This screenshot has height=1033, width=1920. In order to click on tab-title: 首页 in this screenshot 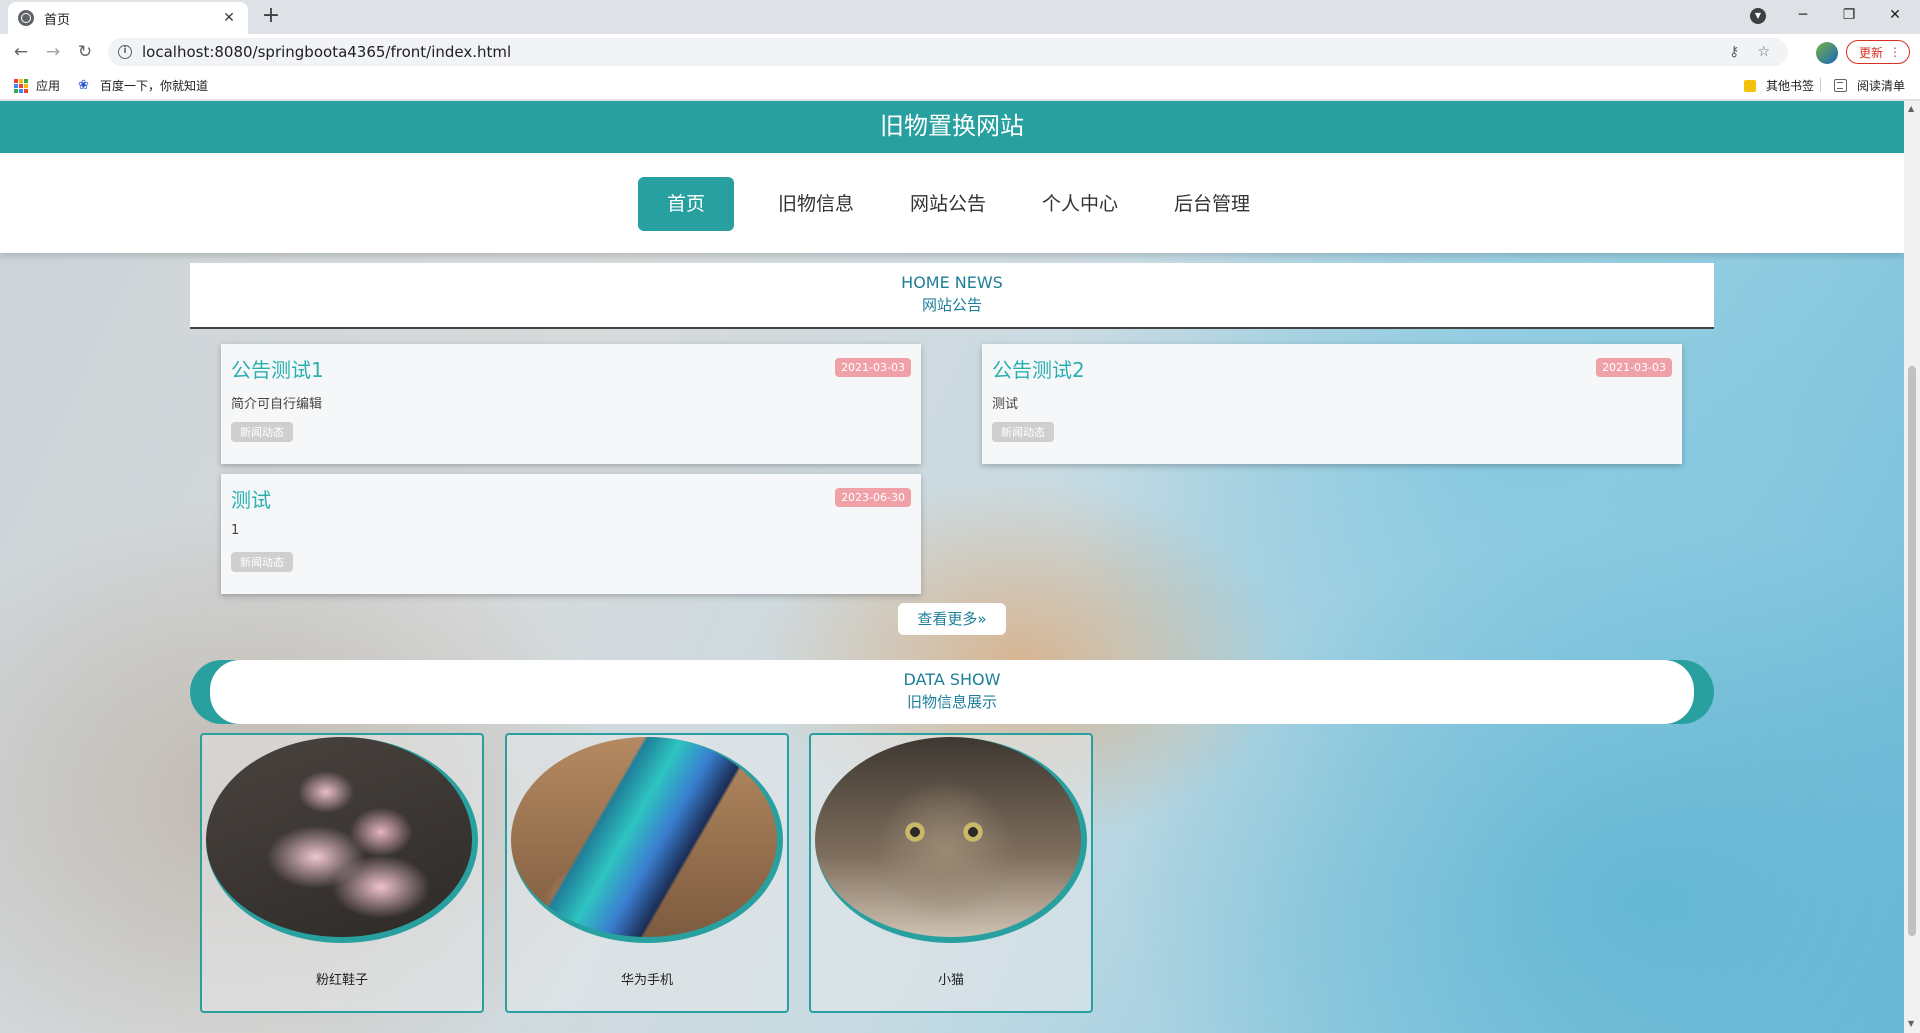, I will do `click(57, 20)`.